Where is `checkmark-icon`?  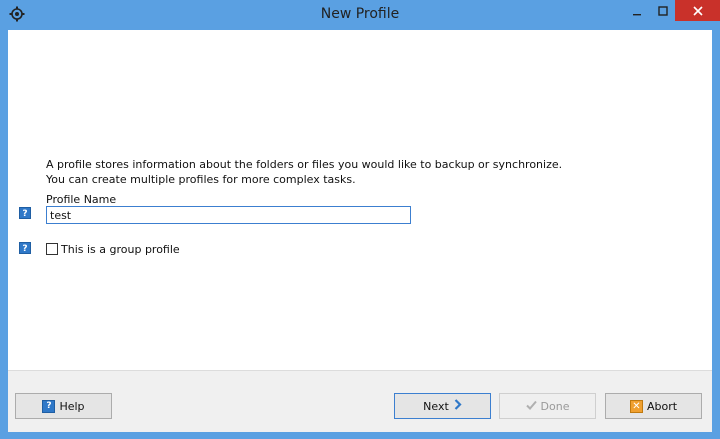
checkmark-icon is located at coordinates (531, 406).